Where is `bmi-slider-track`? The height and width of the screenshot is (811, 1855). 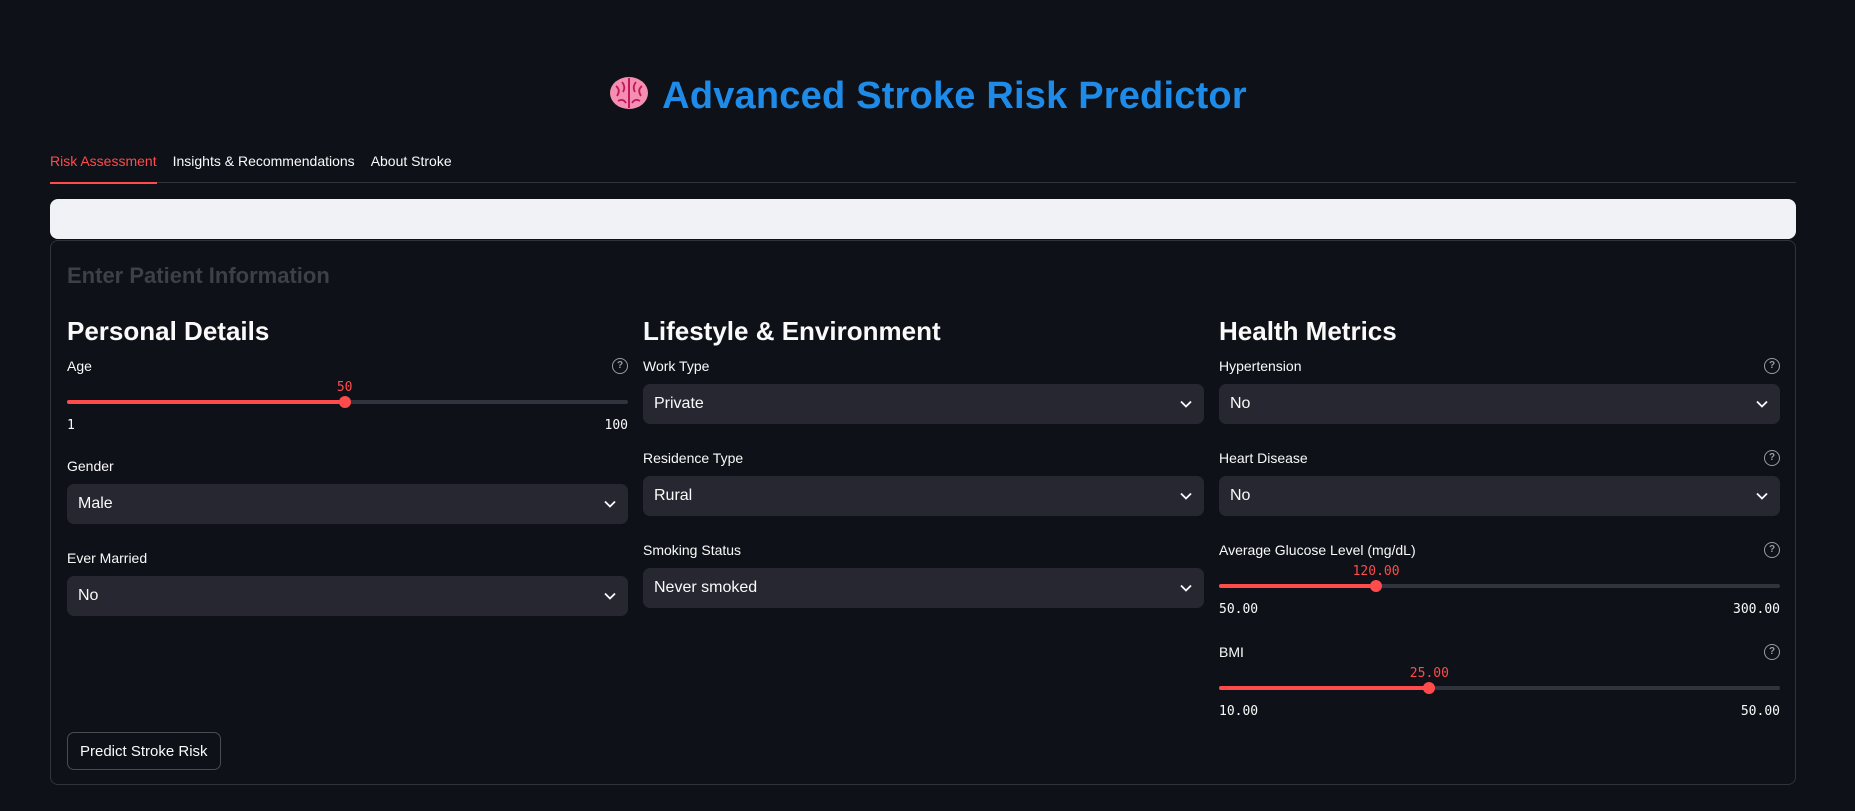 bmi-slider-track is located at coordinates (1499, 688).